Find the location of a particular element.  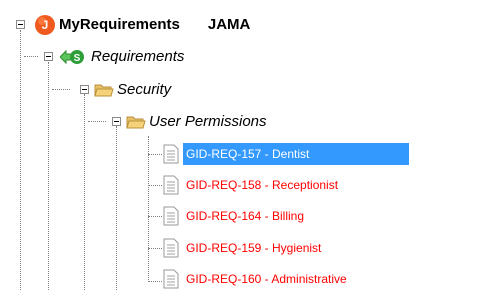

item-label: GID-REQ-160 - Administrative is located at coordinates (266, 279).